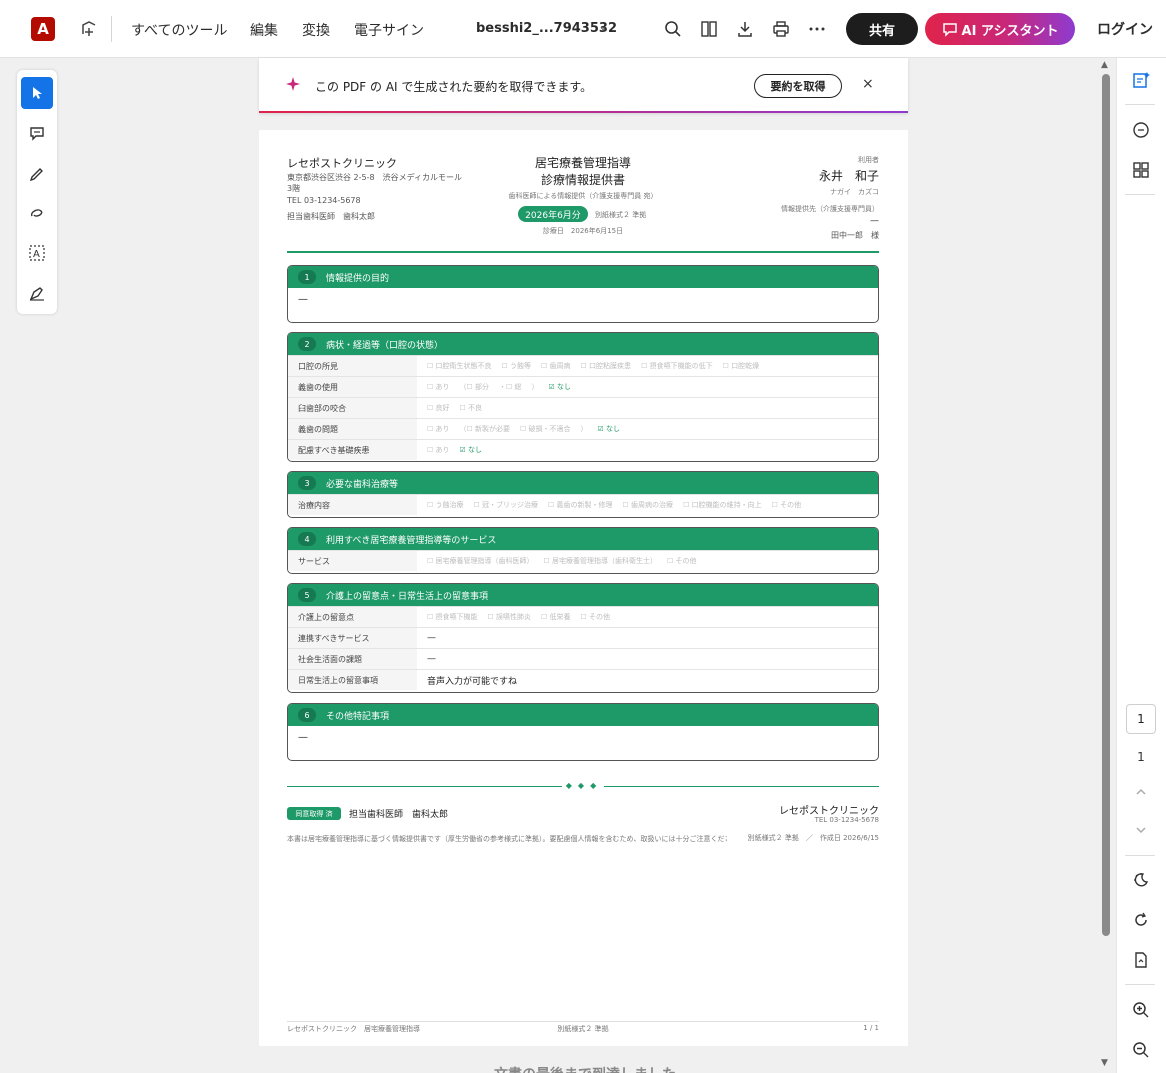 This screenshot has height=1073, width=1166. Describe the element at coordinates (868, 84) in the screenshot. I see `close-icon: ×` at that location.